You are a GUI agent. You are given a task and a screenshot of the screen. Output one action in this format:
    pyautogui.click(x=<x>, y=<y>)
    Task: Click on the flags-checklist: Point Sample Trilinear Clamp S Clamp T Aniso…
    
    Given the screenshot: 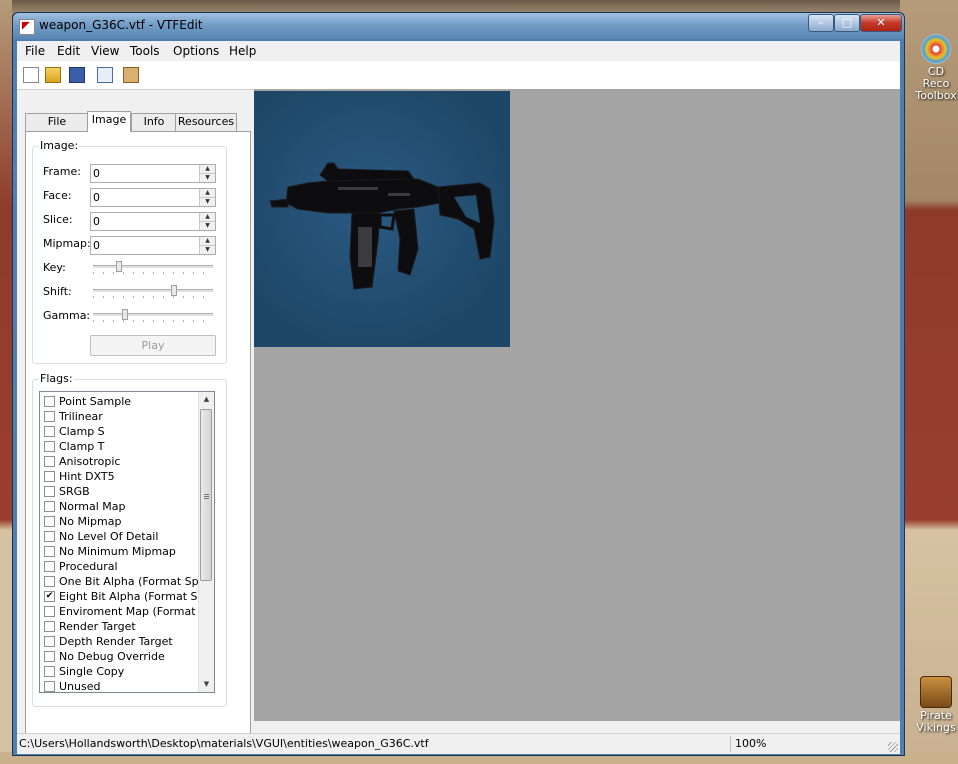 What is the action you would take?
    pyautogui.click(x=127, y=542)
    